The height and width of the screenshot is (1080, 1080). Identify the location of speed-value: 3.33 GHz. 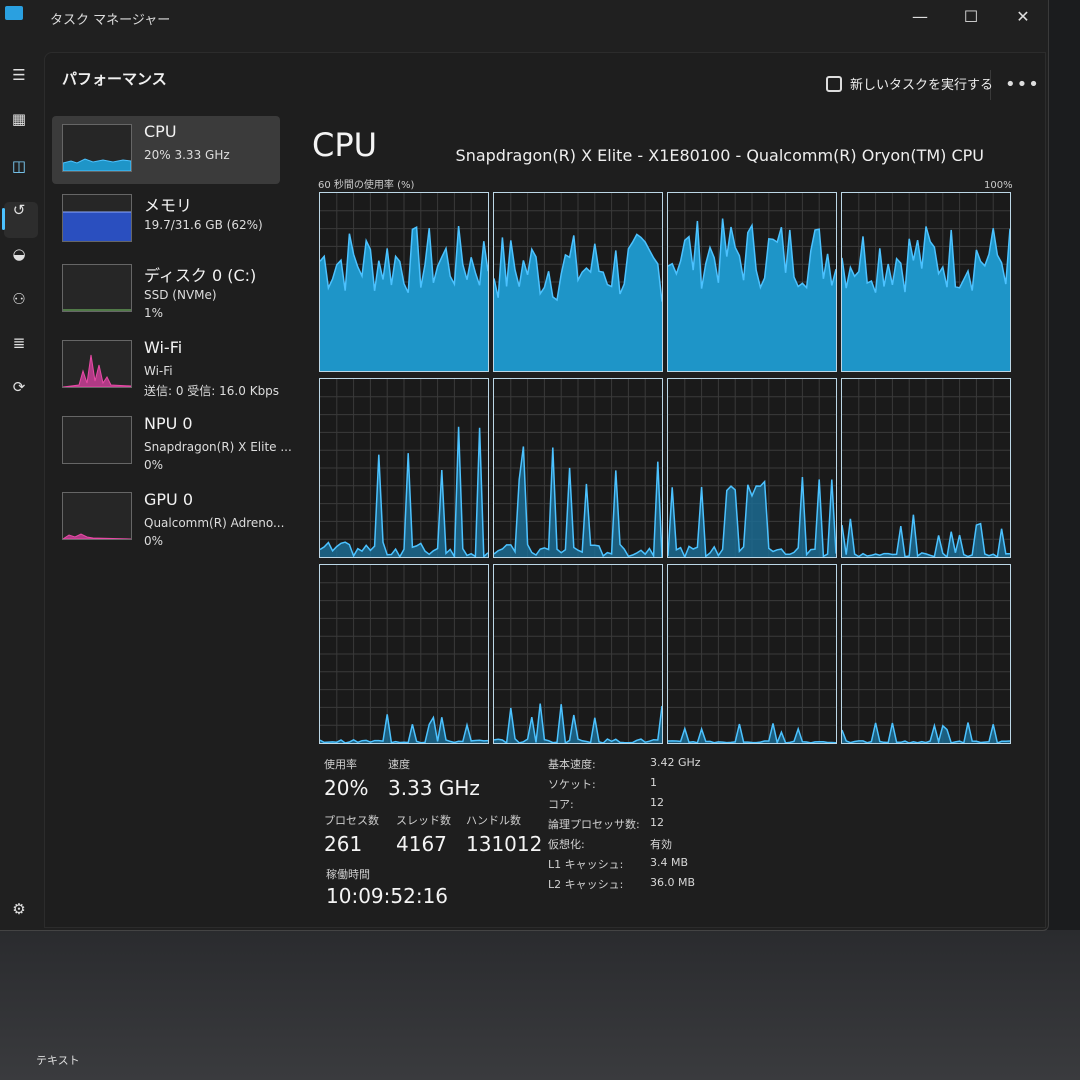
(434, 788).